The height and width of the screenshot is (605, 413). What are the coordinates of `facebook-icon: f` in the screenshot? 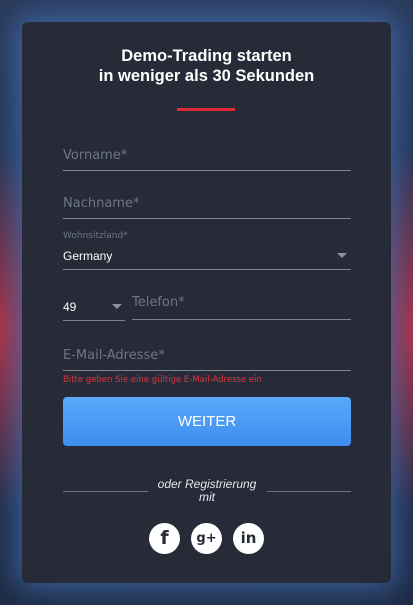 It's located at (164, 538).